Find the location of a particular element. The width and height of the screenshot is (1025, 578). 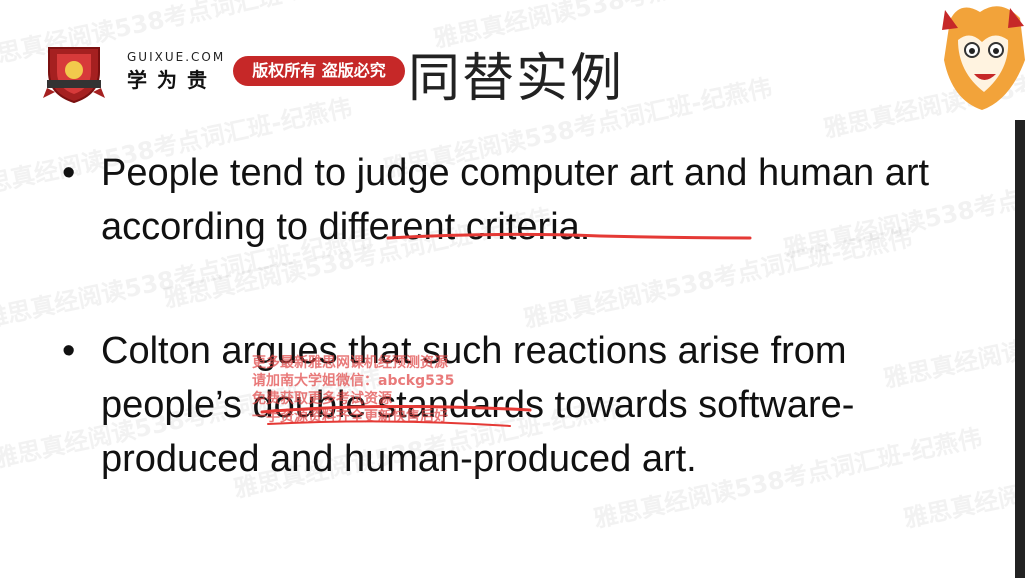

brand-domain: GUIXUE.COM is located at coordinates (176, 57).